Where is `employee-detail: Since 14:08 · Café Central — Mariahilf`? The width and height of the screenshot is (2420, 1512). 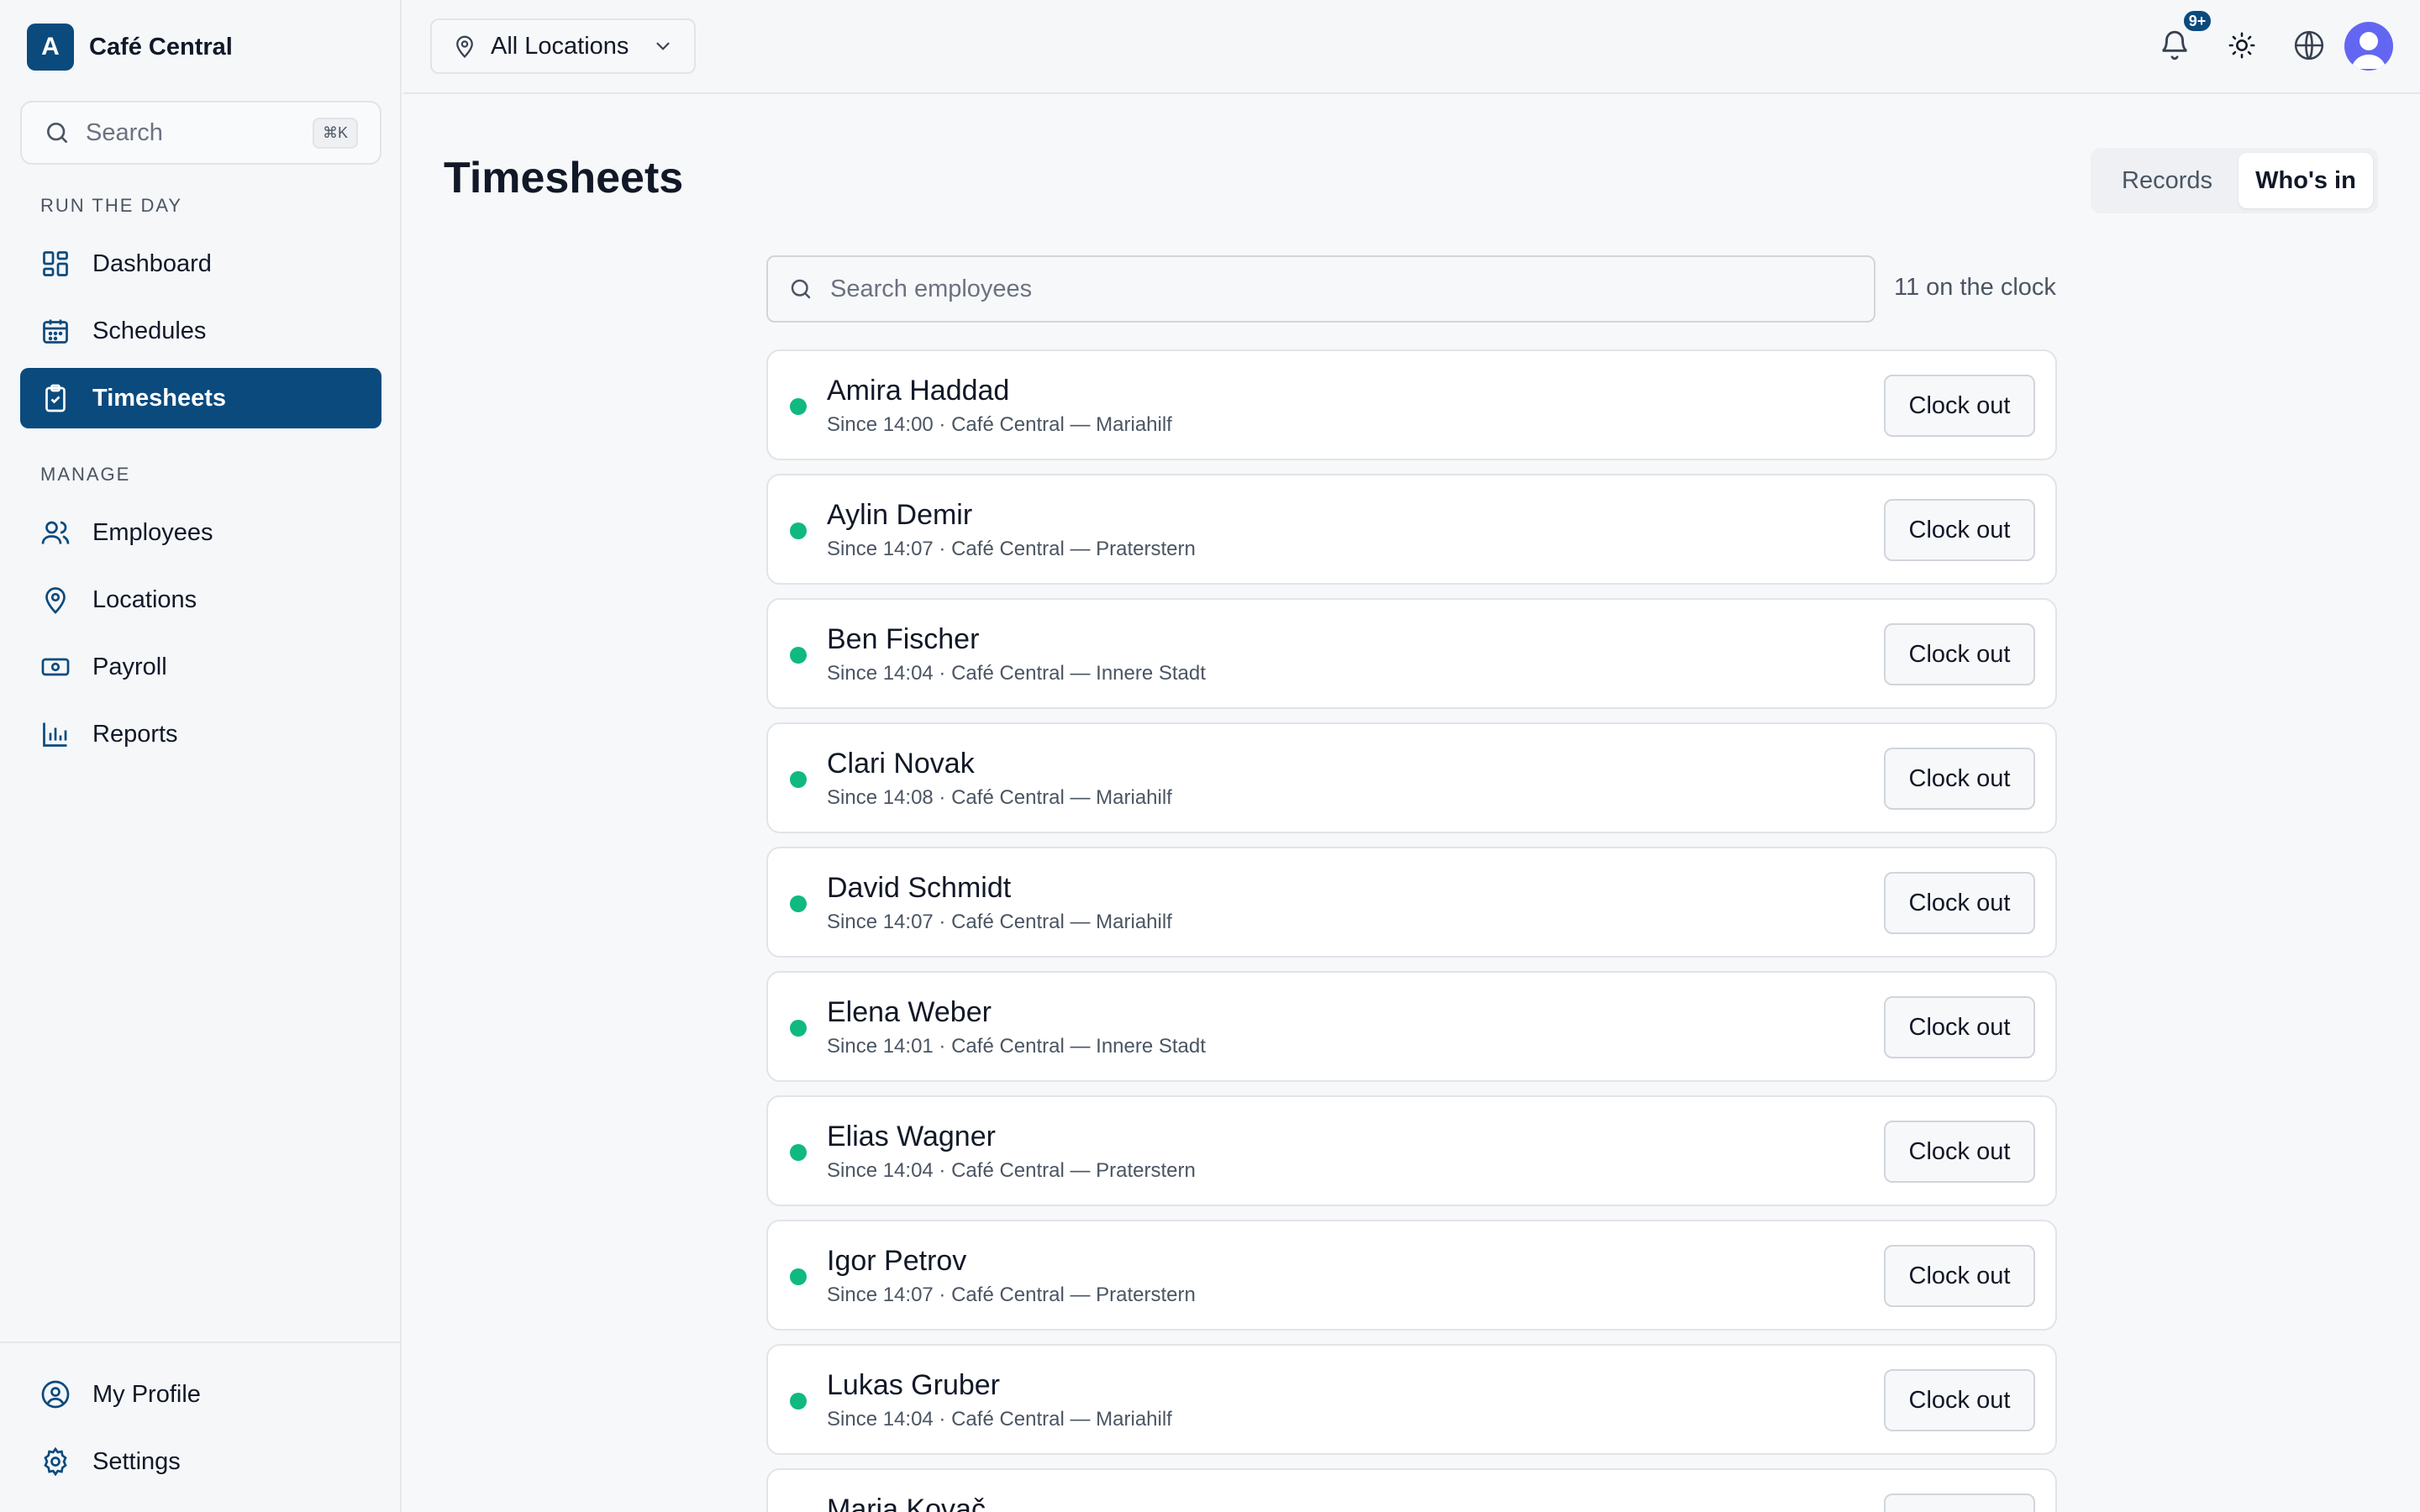
employee-detail: Since 14:08 · Café Central — Mariahilf is located at coordinates (999, 797).